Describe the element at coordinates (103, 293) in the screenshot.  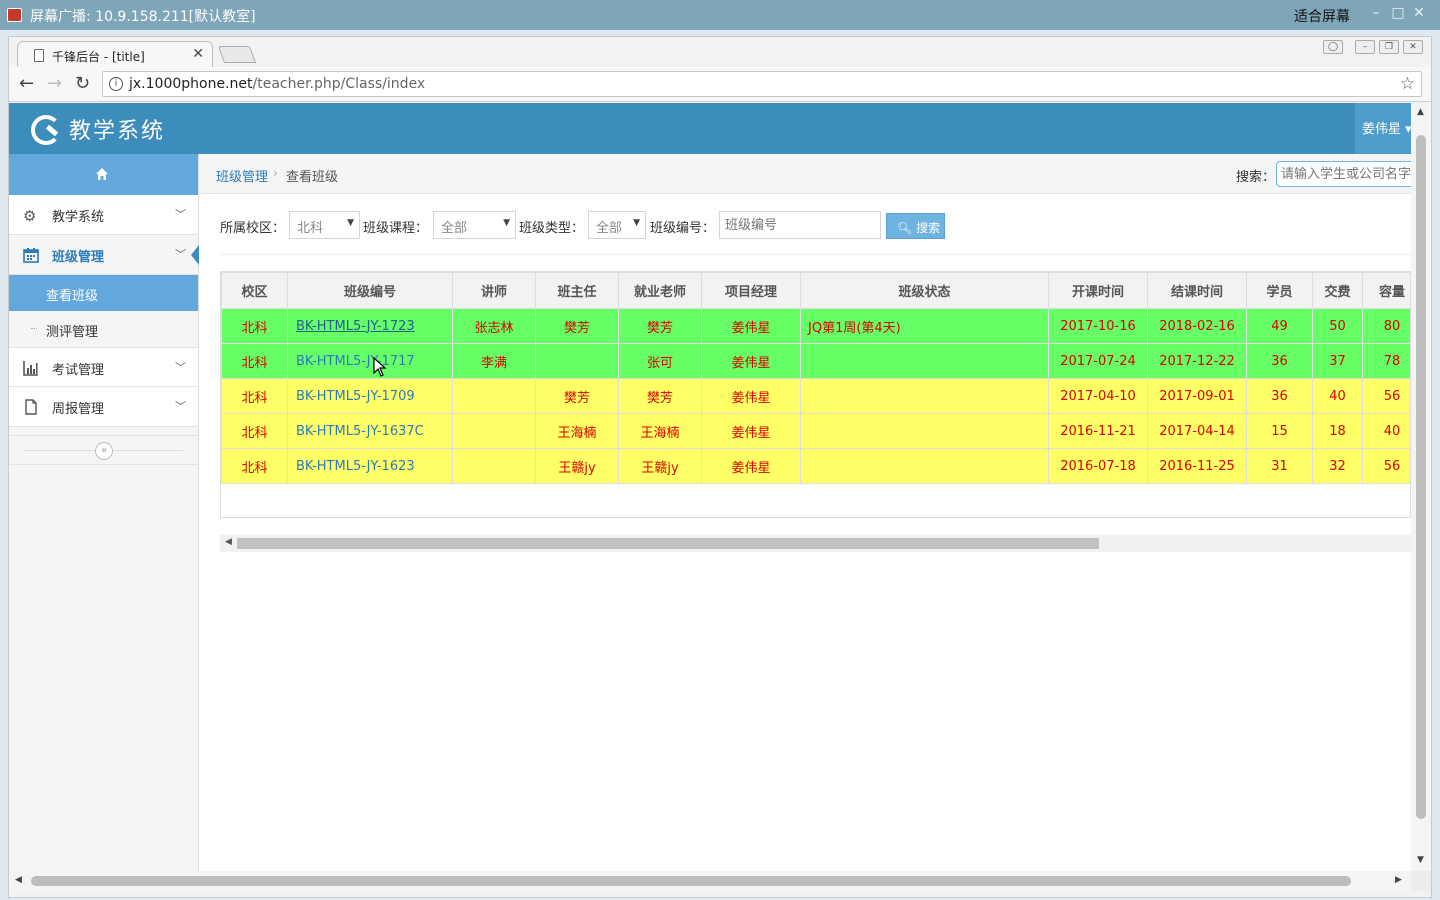
I see `sidebar-subitem-view-class: 查看班级` at that location.